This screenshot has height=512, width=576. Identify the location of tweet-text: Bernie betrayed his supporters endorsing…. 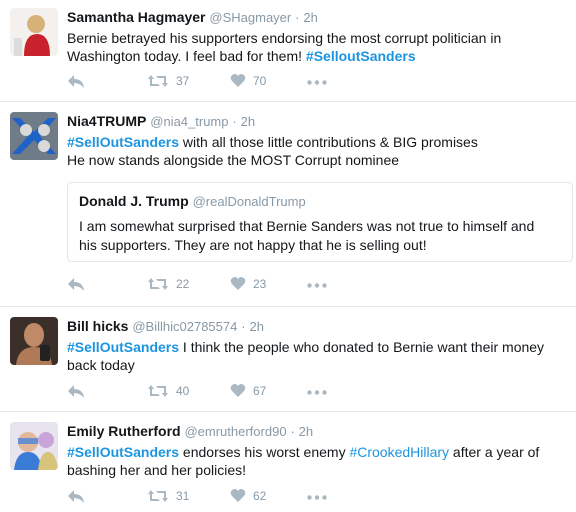
(317, 47).